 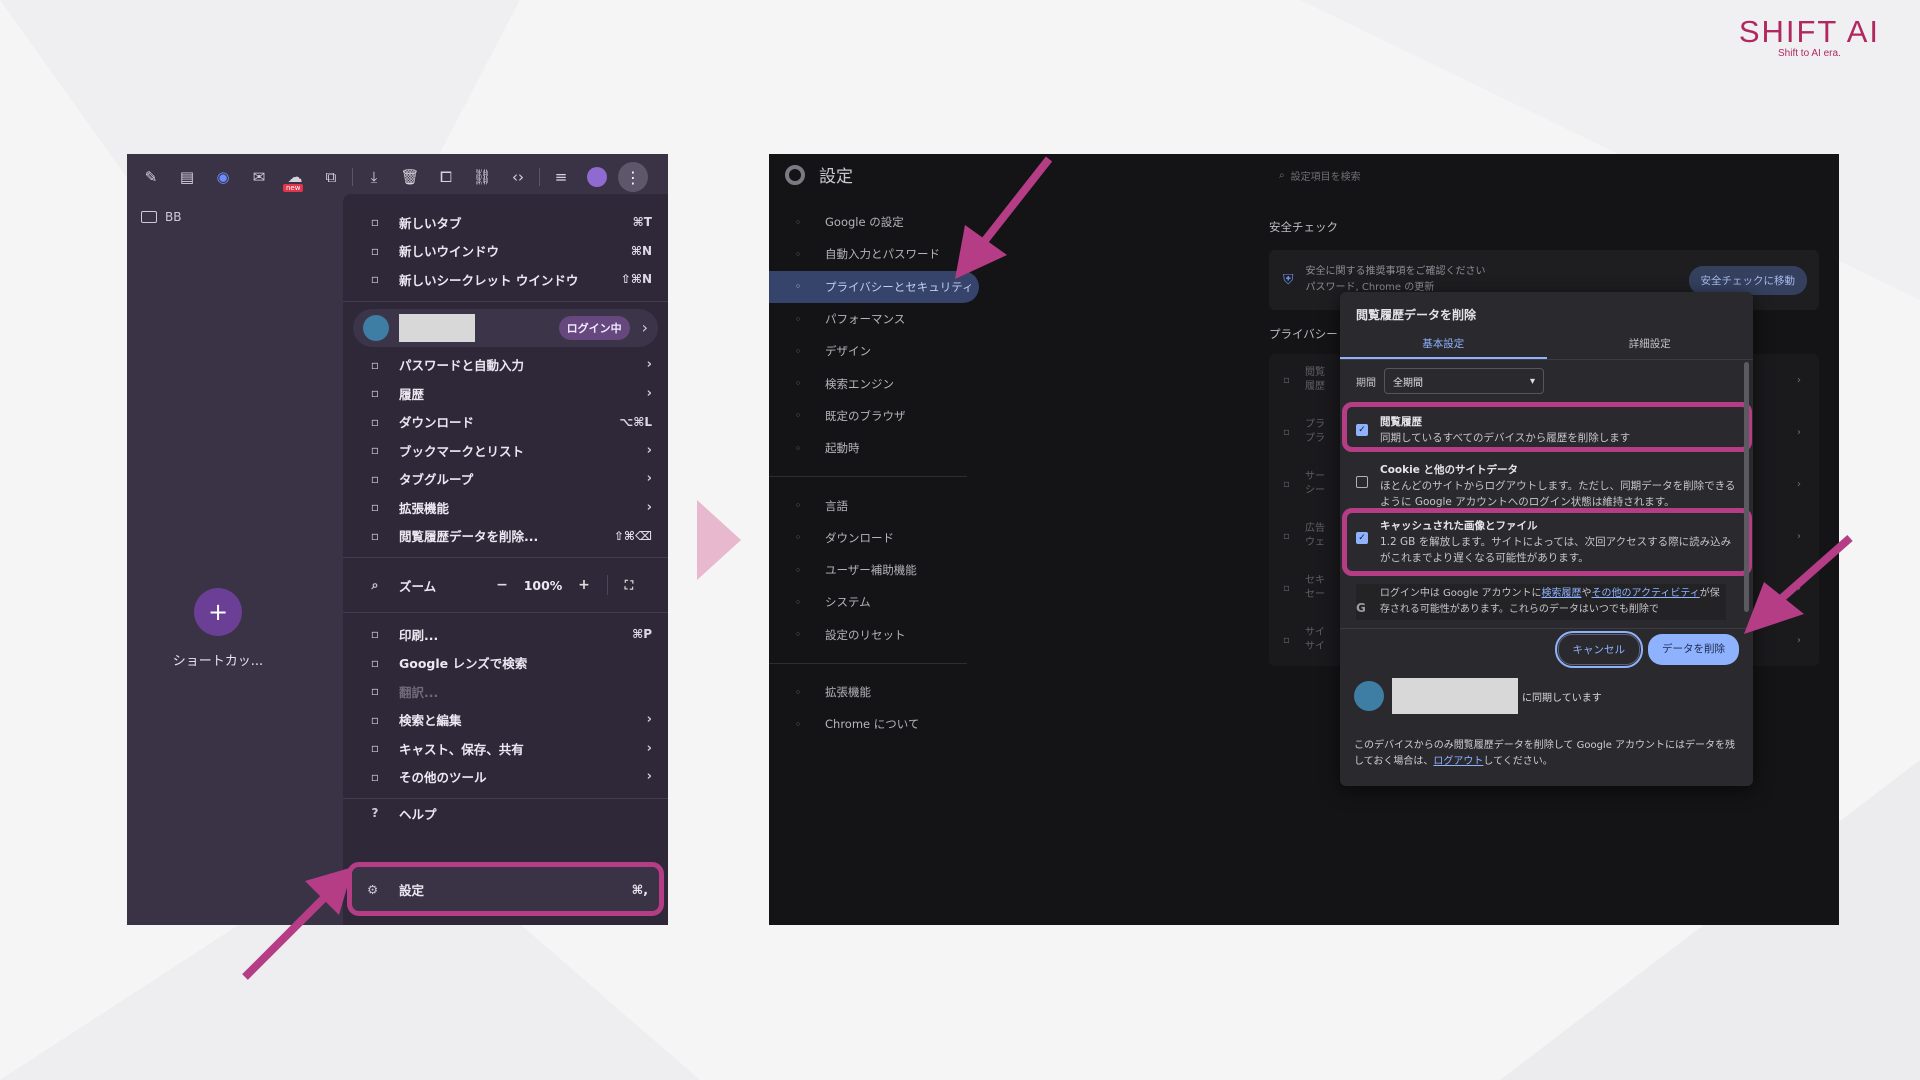 I want to click on sidebar-item: ◦ 既定のブラウザ, so click(x=876, y=416).